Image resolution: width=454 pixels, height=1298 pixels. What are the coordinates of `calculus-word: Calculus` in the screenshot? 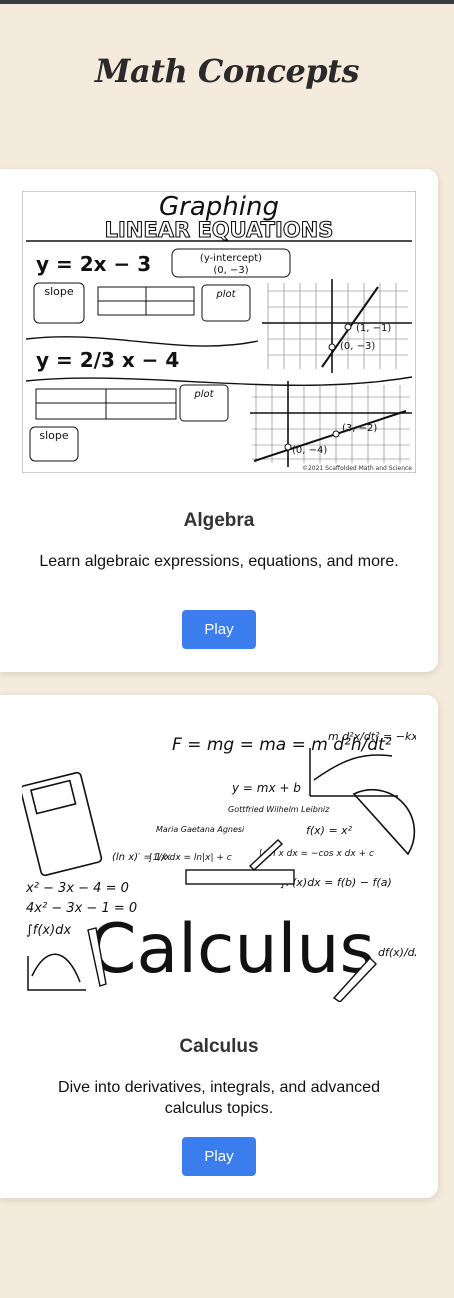 It's located at (232, 949).